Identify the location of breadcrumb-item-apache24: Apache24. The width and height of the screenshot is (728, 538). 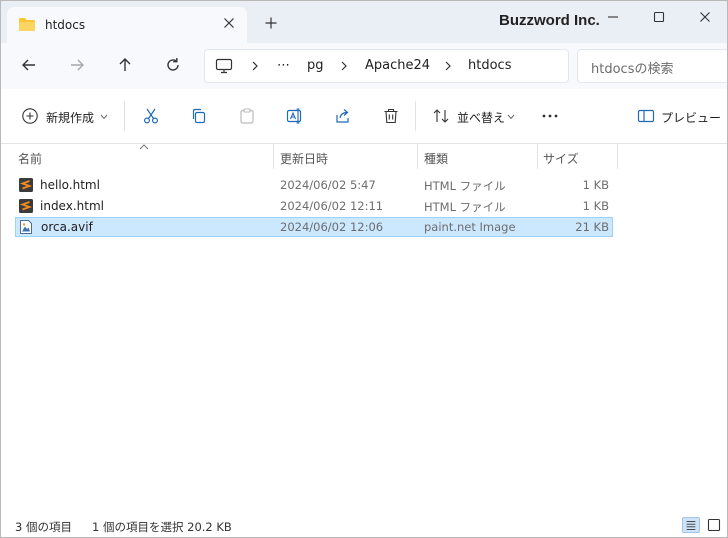
(397, 65).